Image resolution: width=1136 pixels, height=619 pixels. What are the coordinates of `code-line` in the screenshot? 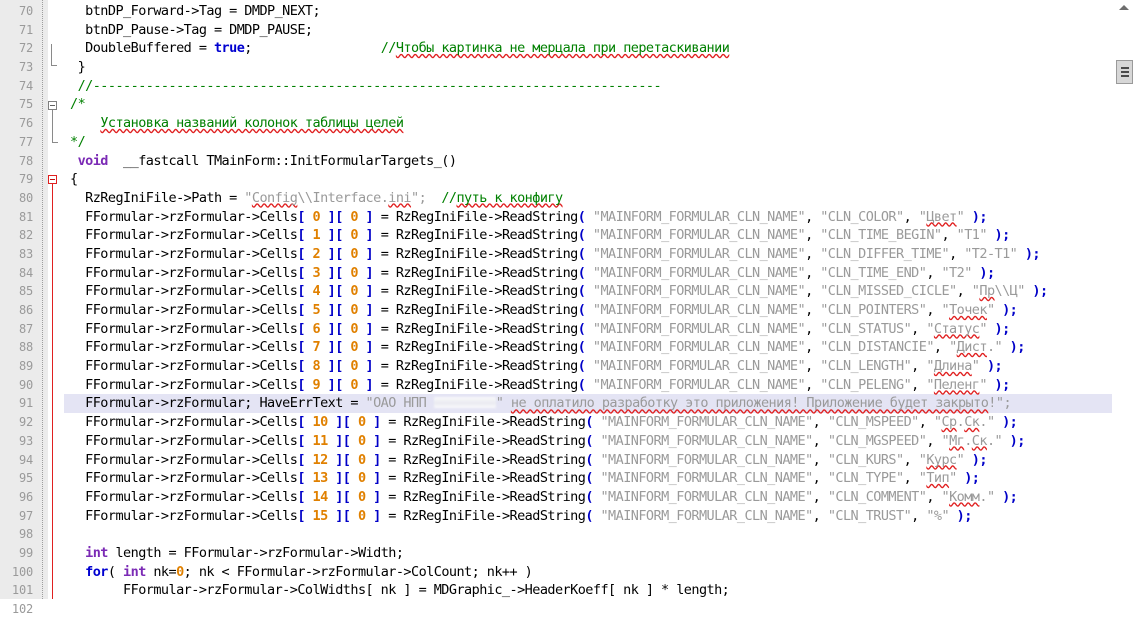 It's located at (588, 534).